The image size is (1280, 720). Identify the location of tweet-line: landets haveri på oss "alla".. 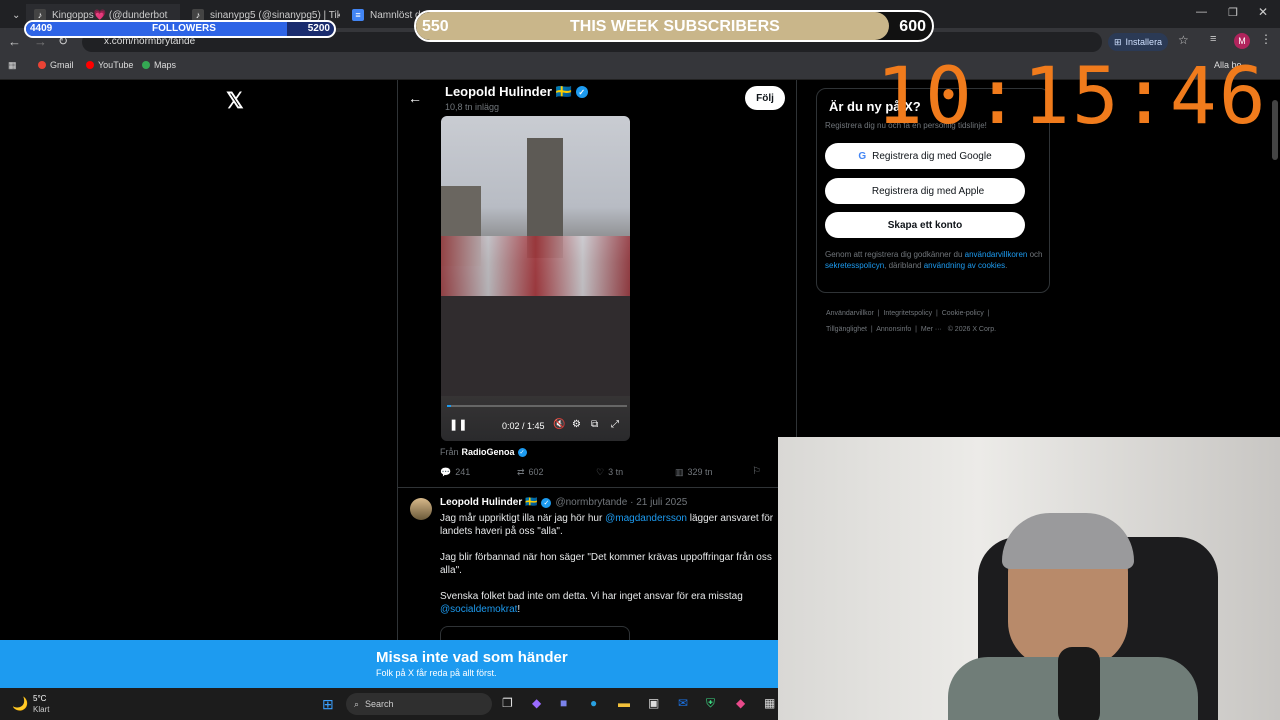
(501, 531).